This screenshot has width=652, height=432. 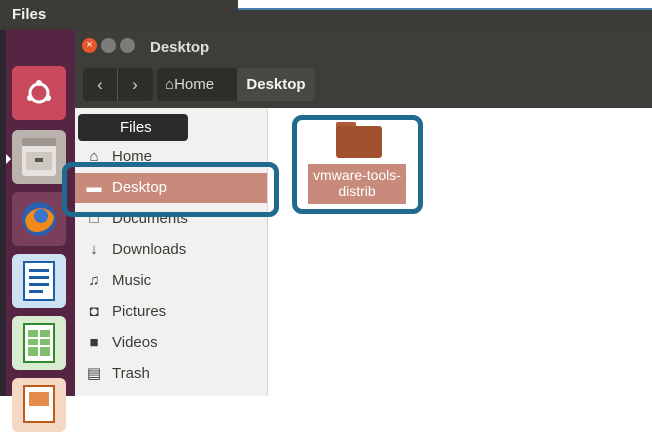 What do you see at coordinates (445, 5) in the screenshot?
I see `top-highlight` at bounding box center [445, 5].